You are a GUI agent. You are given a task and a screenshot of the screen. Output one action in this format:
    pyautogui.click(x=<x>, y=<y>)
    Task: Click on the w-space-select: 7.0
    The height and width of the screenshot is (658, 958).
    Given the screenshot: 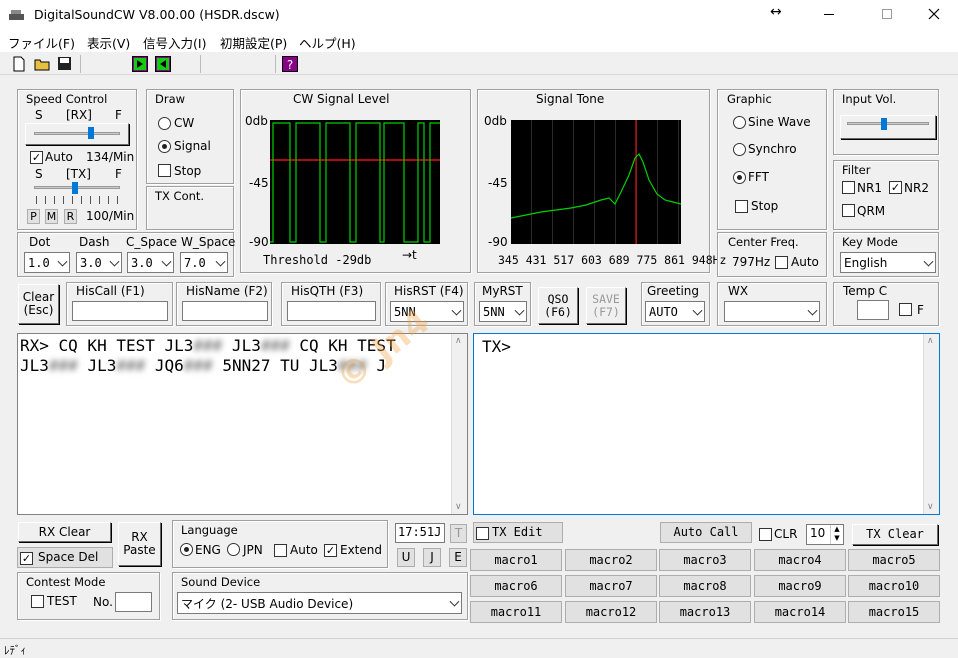 What is the action you would take?
    pyautogui.click(x=204, y=262)
    